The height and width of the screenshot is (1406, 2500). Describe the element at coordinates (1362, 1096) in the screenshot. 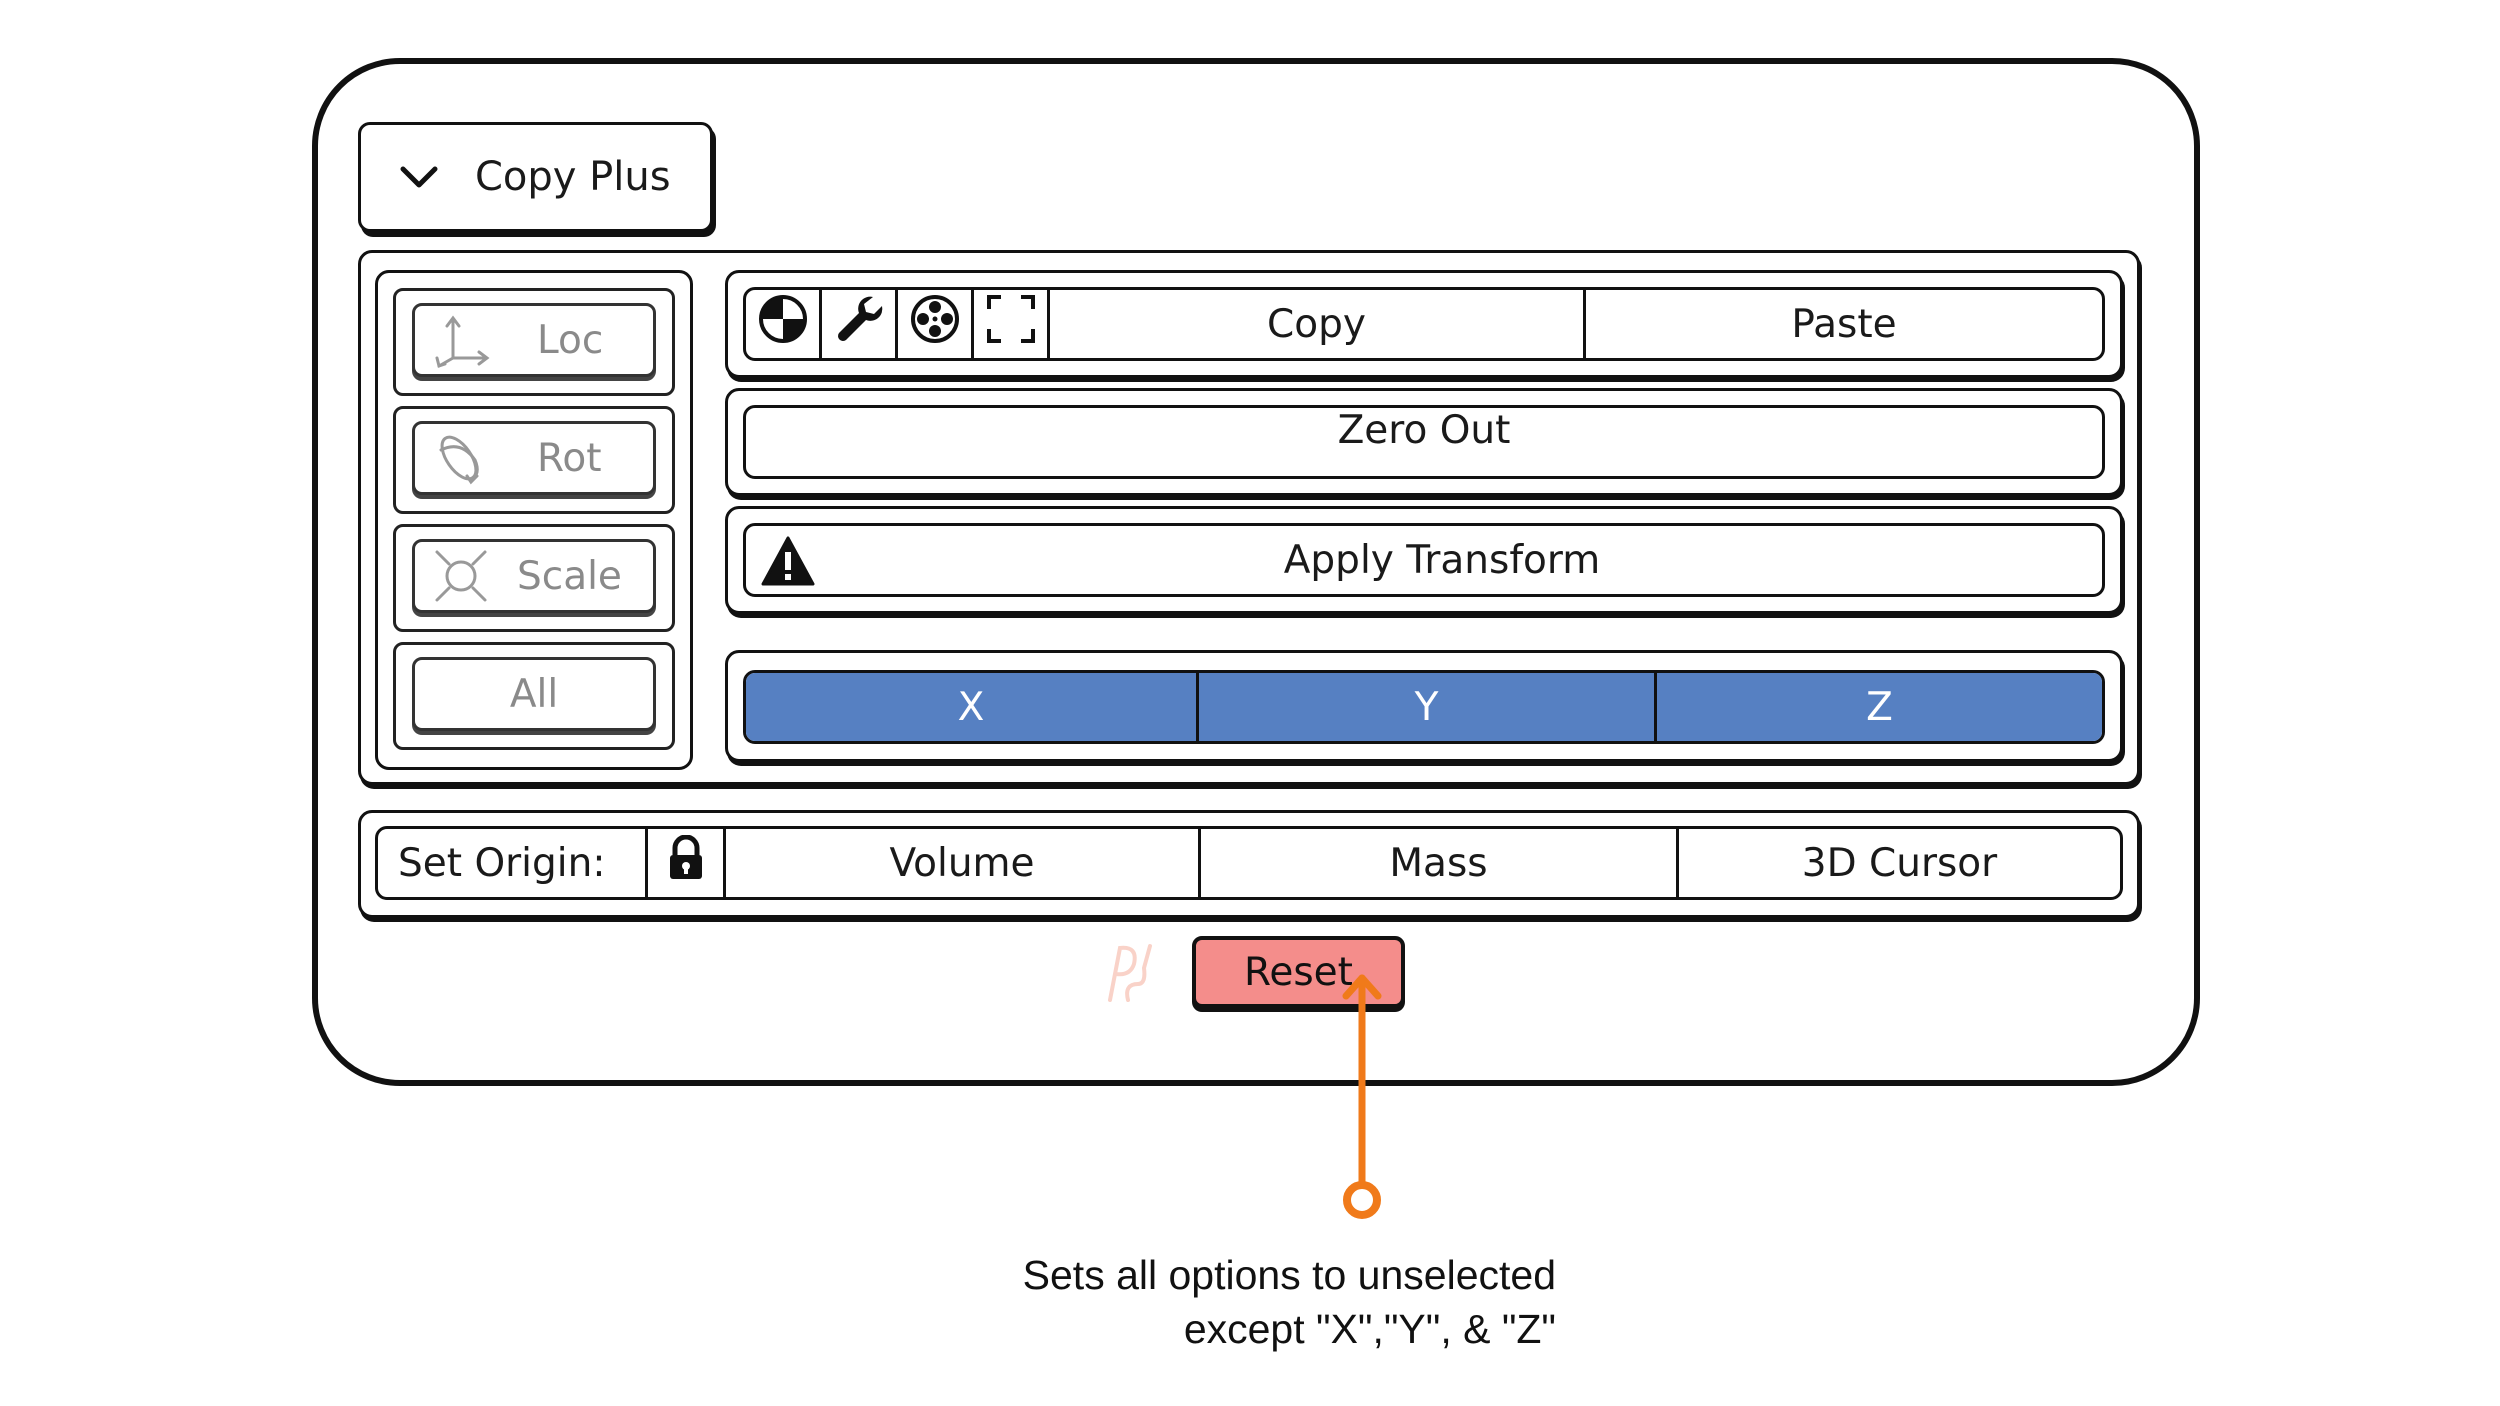

I see `annotation-arrow` at that location.